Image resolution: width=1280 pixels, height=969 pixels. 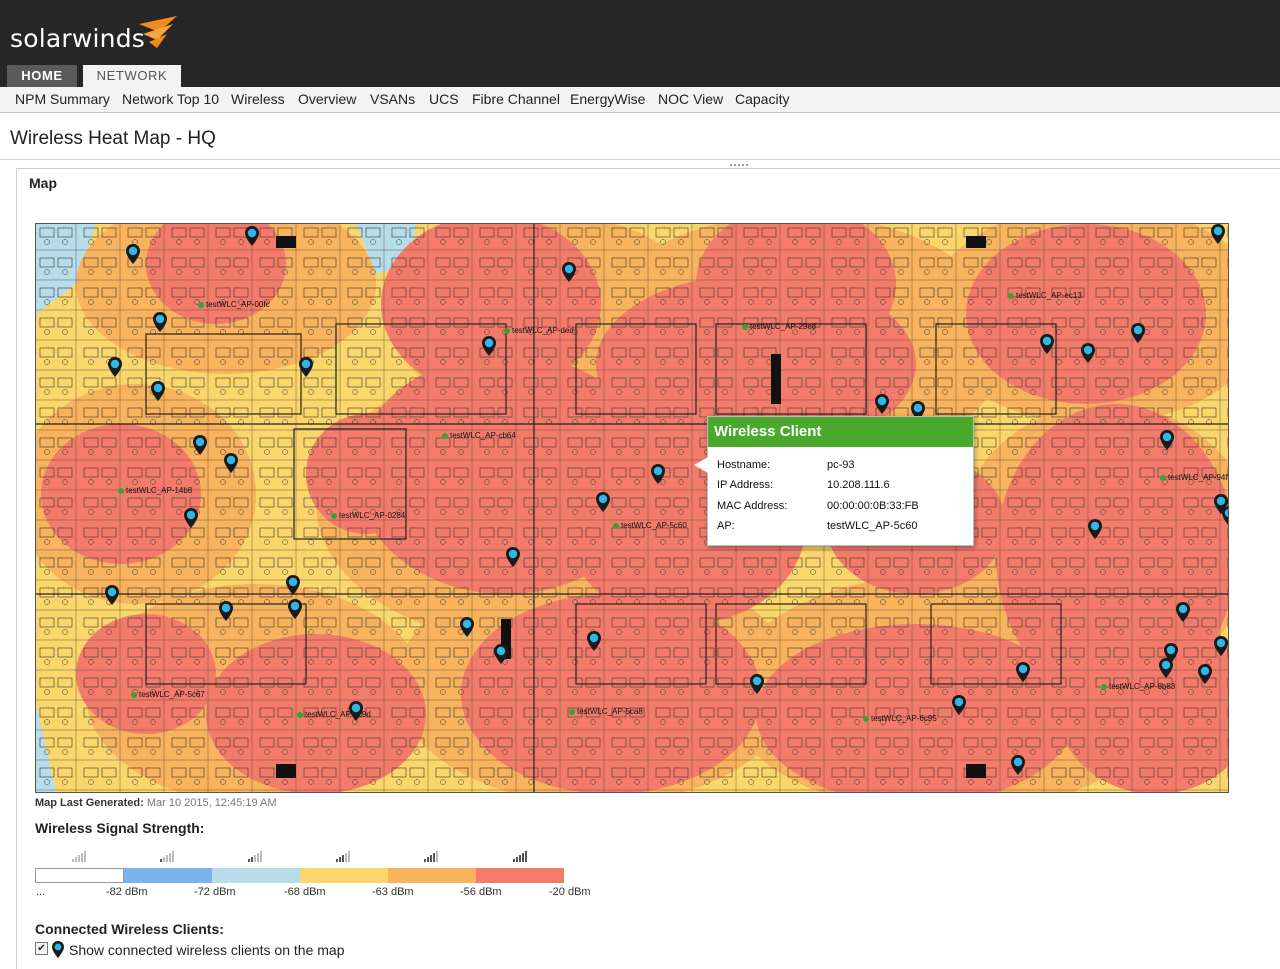 I want to click on subnav-noc-view: NOC View, so click(x=690, y=99).